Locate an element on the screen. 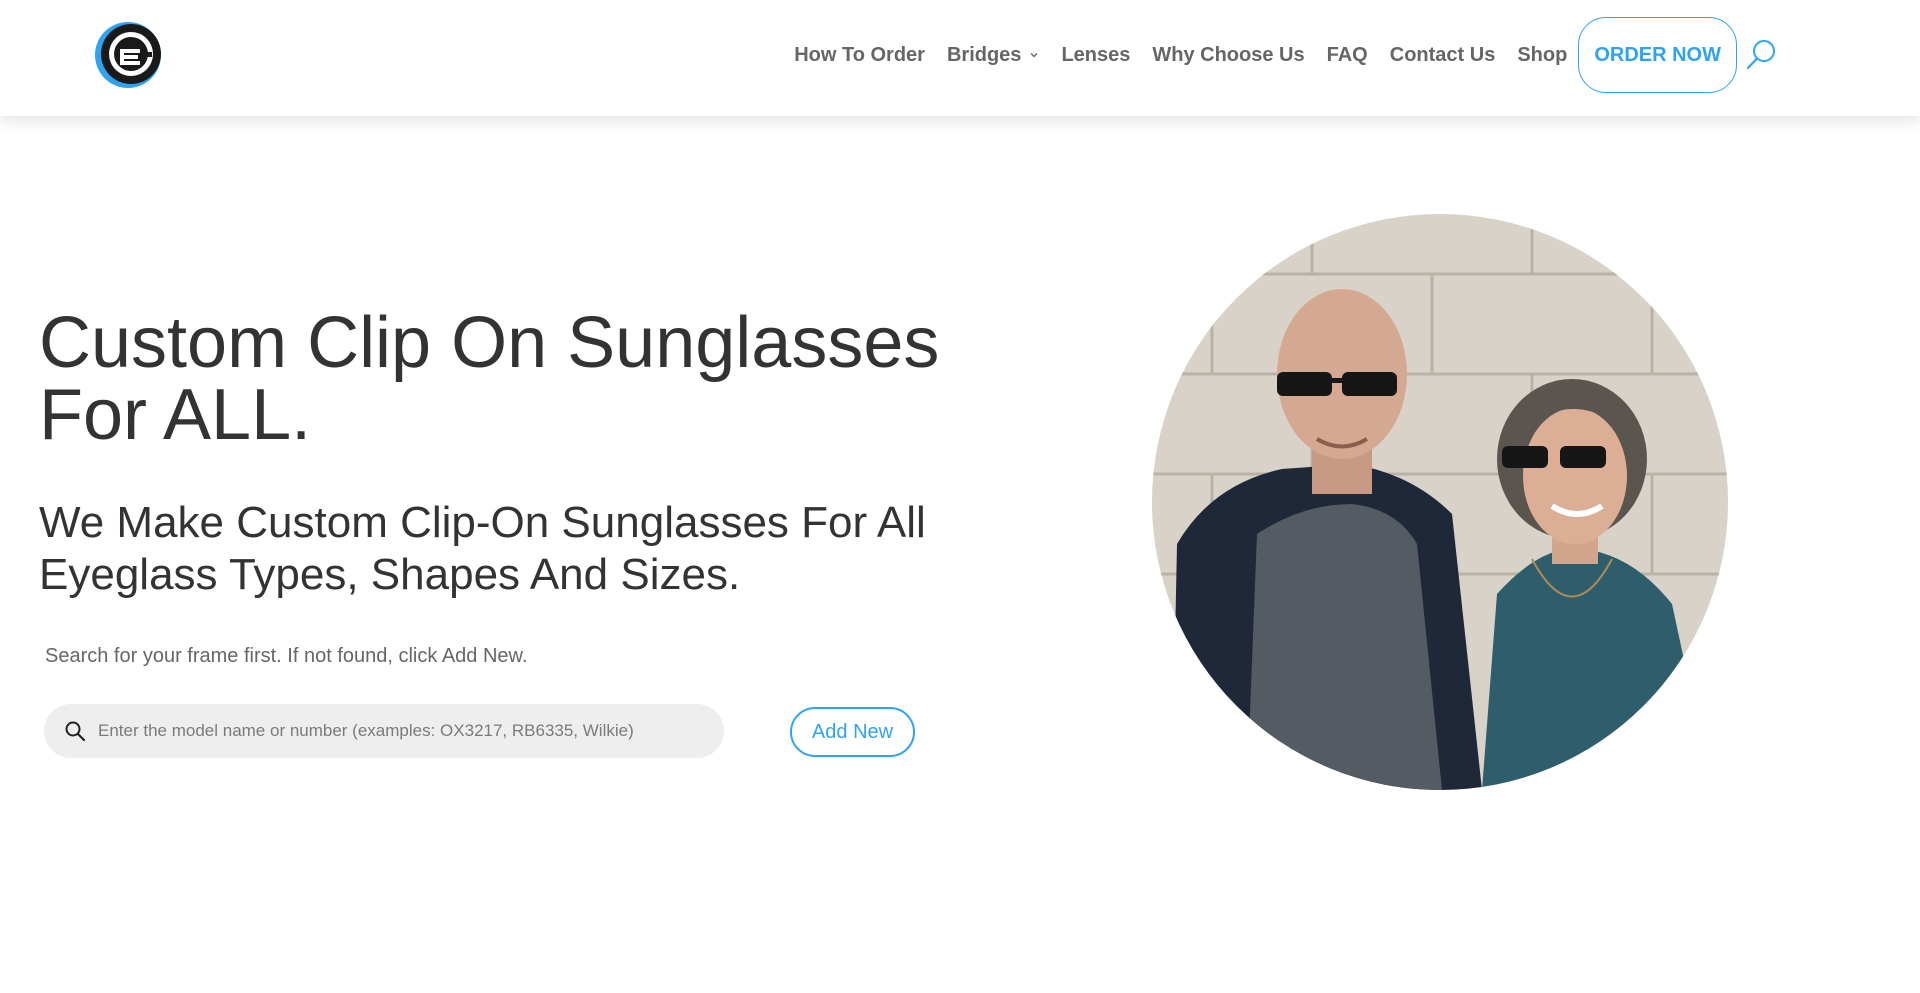 The height and width of the screenshot is (993, 1920). nav-label: Shop is located at coordinates (1542, 54).